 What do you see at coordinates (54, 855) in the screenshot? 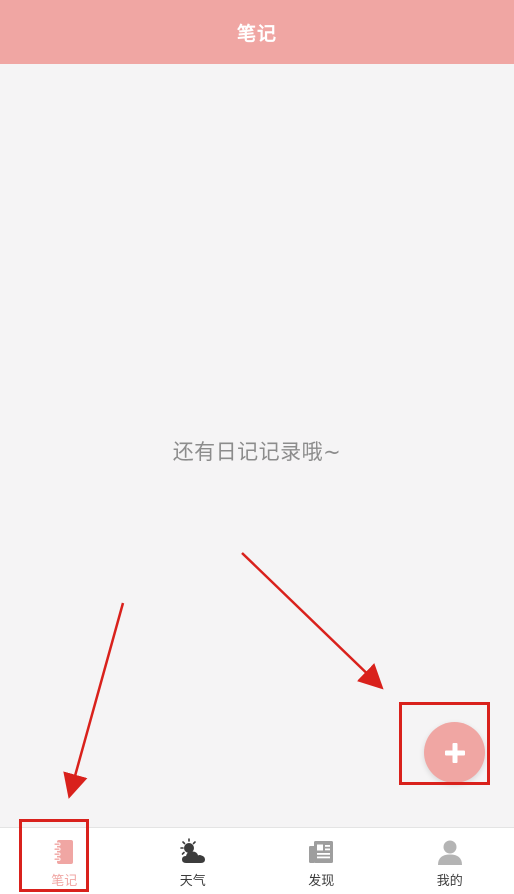
I see `annotation-box-notes-tab` at bounding box center [54, 855].